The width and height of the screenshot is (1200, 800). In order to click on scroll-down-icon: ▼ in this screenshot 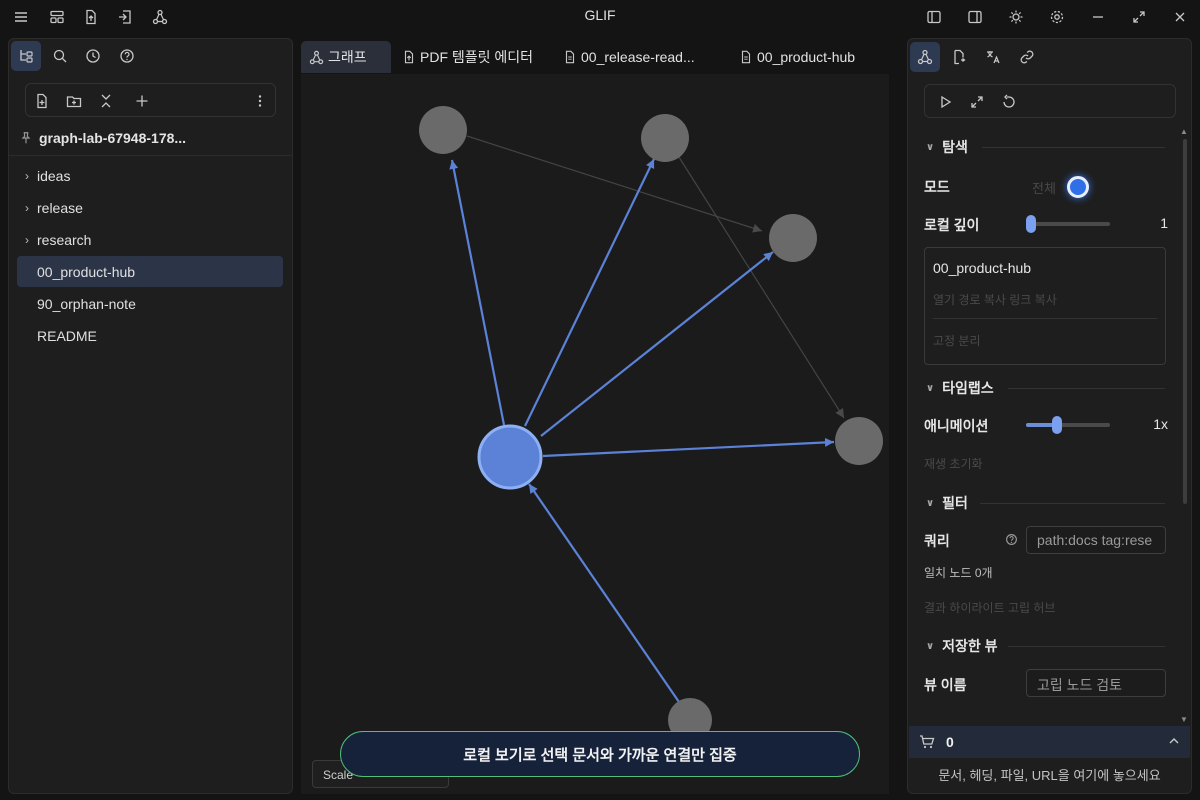, I will do `click(1184, 719)`.